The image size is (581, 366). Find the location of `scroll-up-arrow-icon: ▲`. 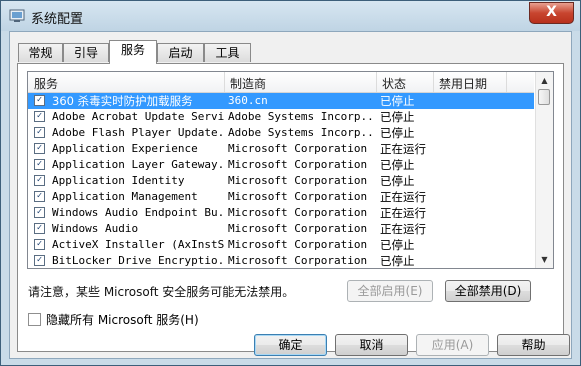

scroll-up-arrow-icon: ▲ is located at coordinates (544, 80).